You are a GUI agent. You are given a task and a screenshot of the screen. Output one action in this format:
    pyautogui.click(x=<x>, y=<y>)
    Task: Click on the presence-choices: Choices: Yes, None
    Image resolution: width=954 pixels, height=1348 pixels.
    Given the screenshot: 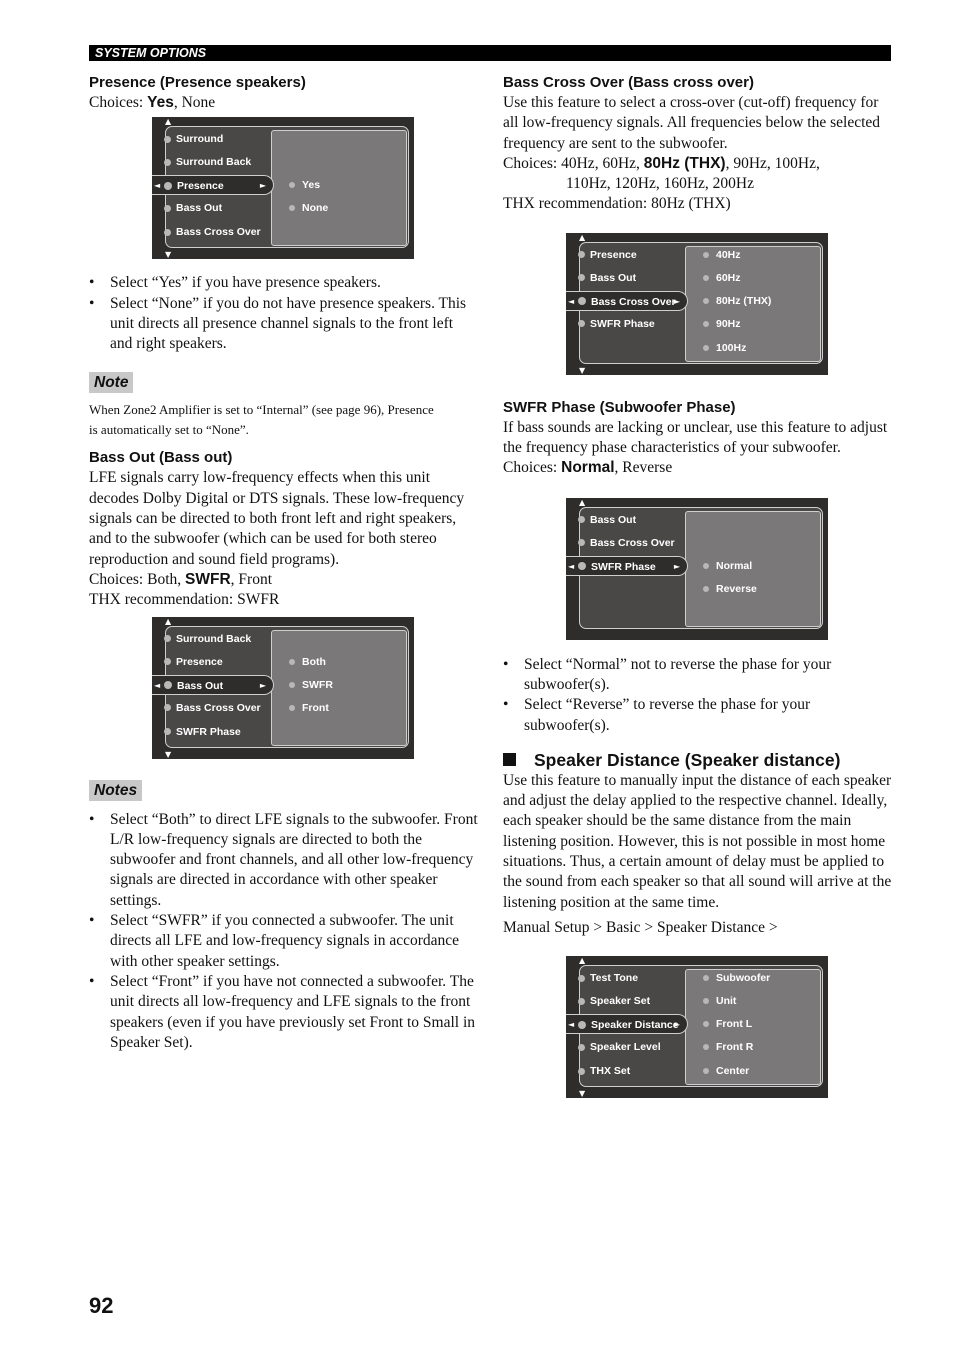 What is the action you would take?
    pyautogui.click(x=152, y=102)
    